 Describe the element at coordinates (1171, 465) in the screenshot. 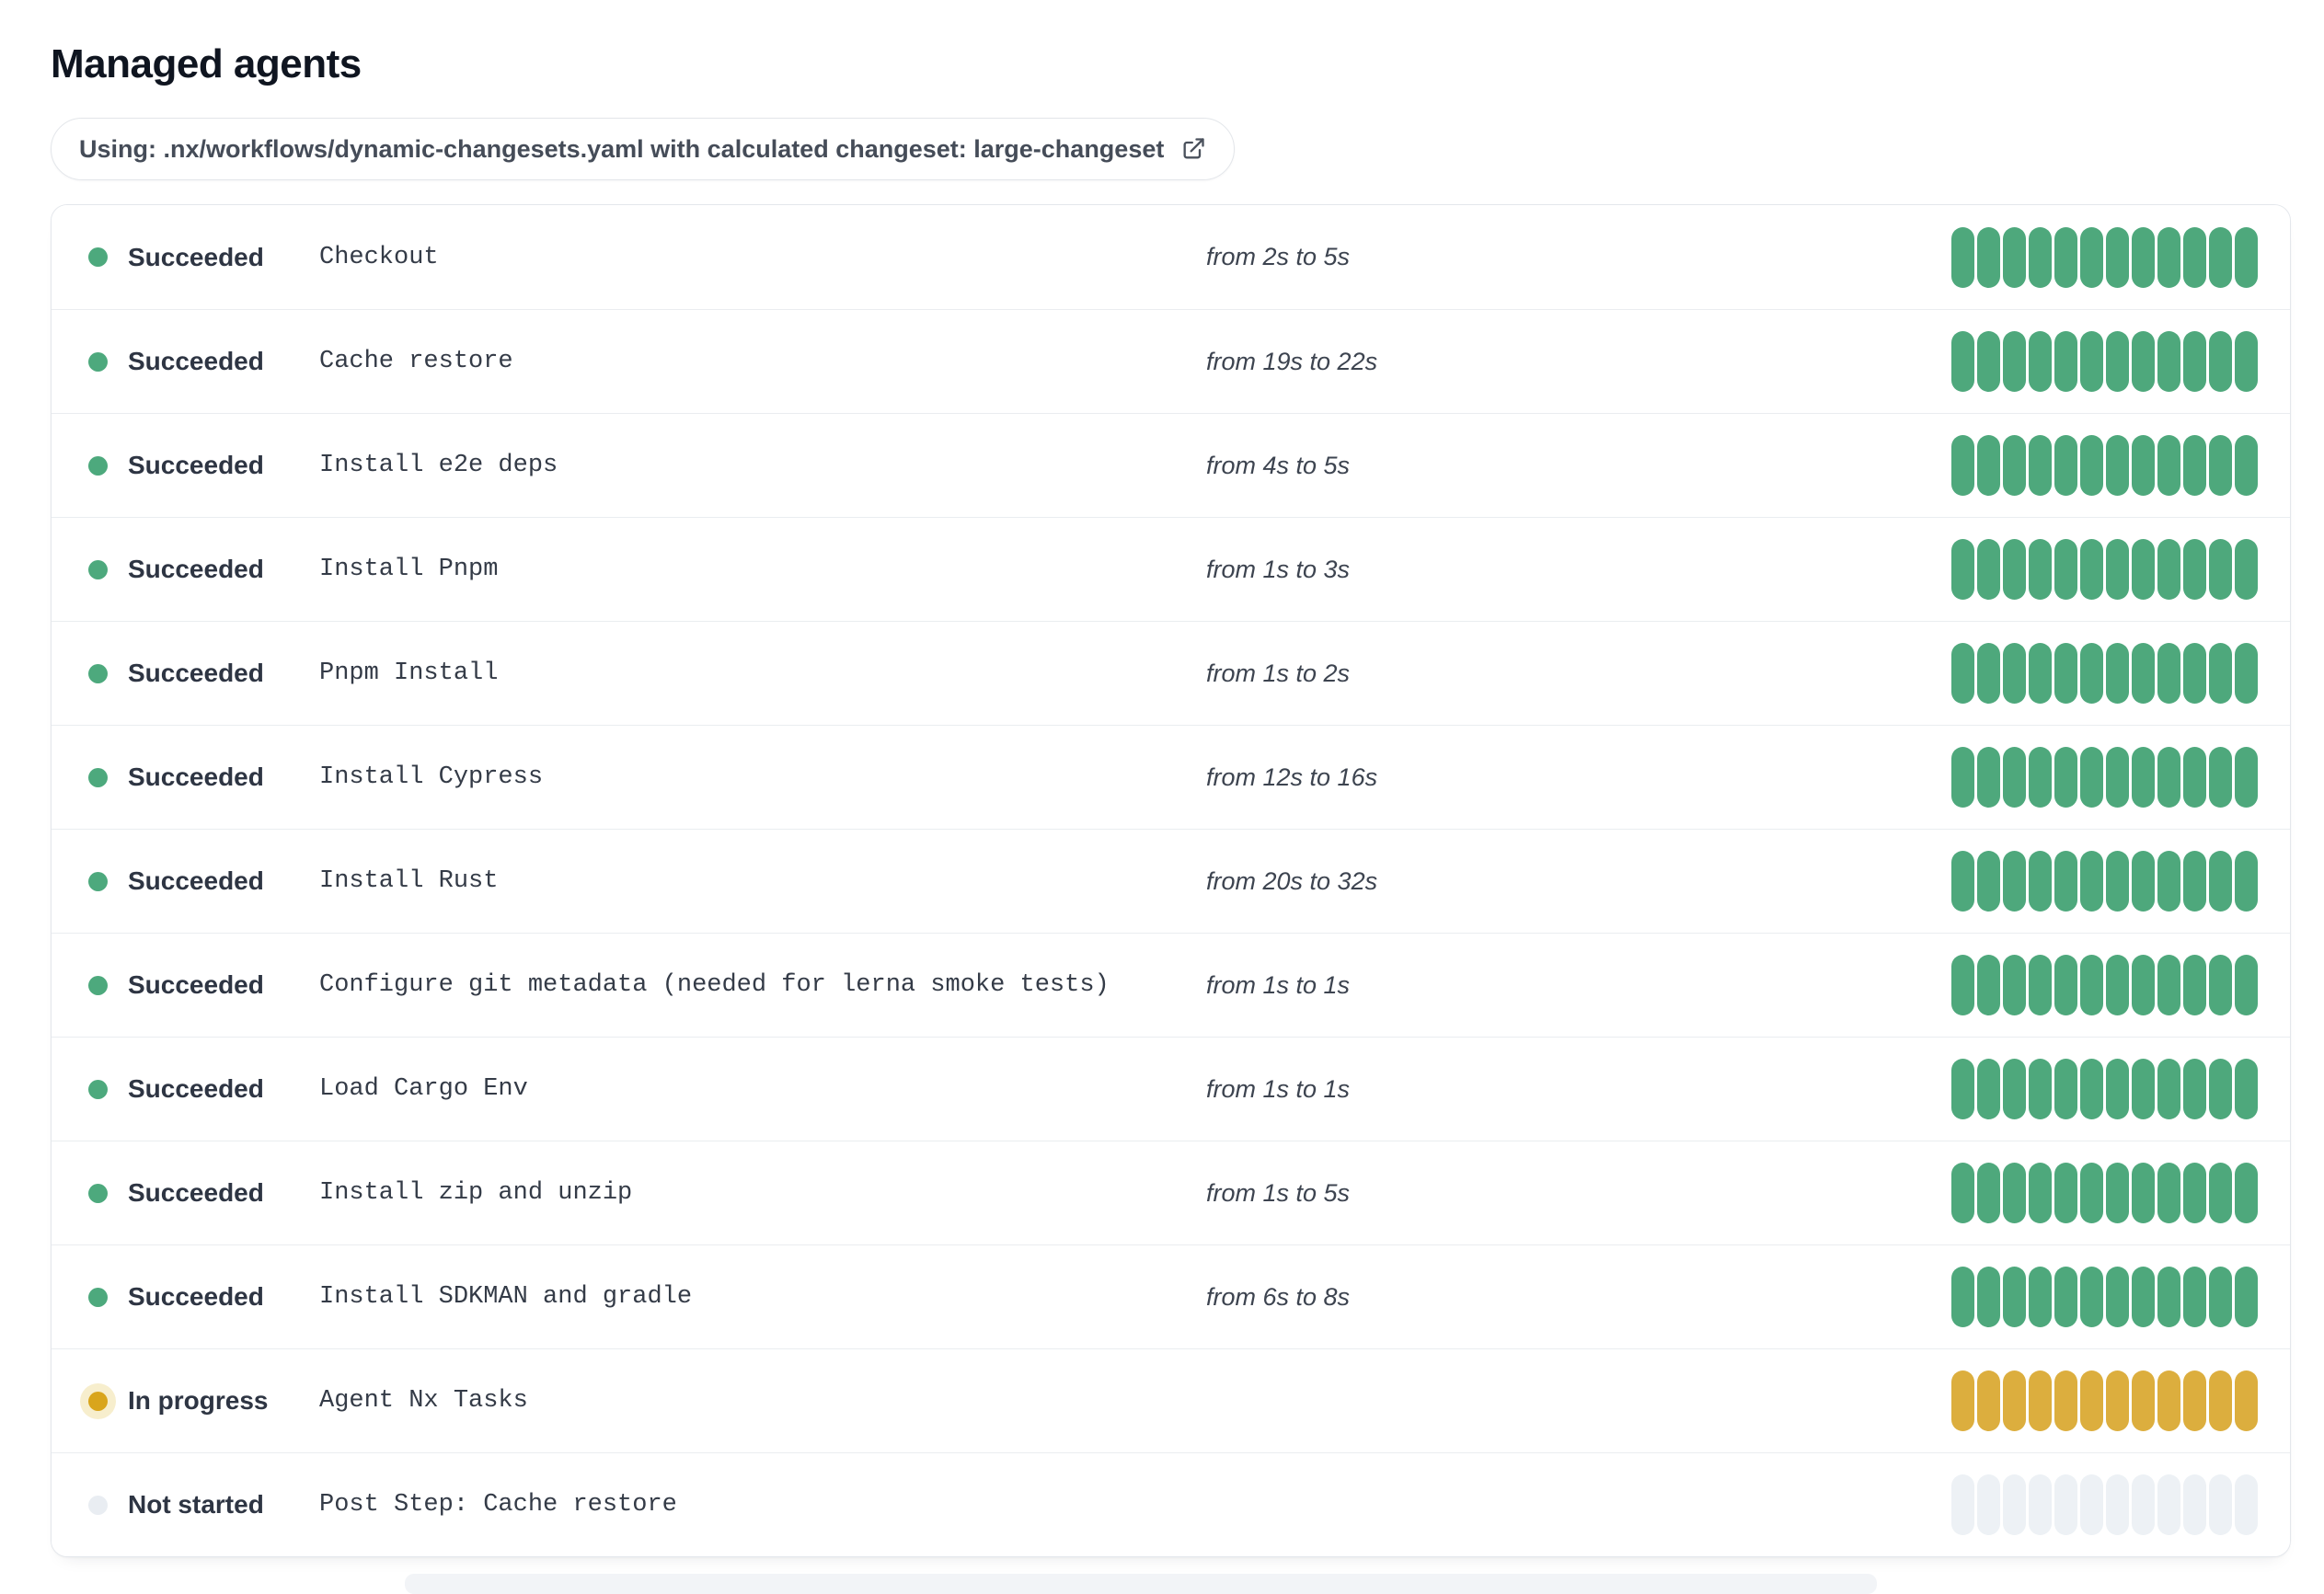

I see `agent-step-row: Succeeded Install e2e deps from 4s to 5s` at that location.